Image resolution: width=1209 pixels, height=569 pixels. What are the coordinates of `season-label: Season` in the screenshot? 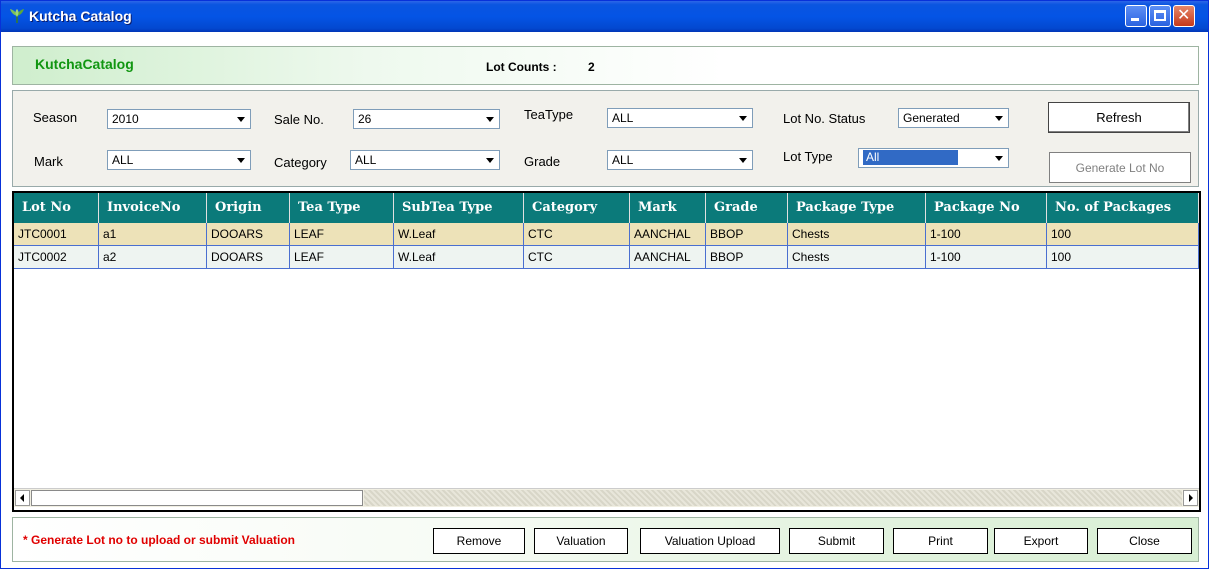 It's located at (55, 117).